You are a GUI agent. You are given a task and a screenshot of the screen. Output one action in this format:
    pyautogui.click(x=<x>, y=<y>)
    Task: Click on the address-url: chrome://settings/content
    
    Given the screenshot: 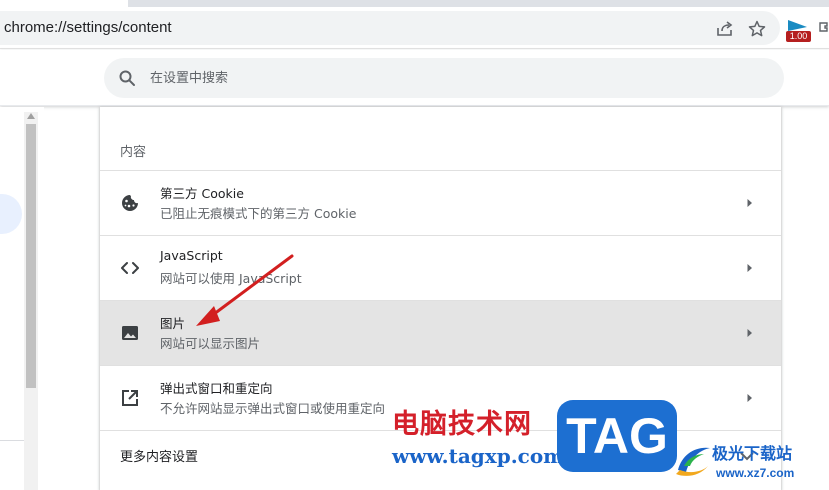 What is the action you would take?
    pyautogui.click(x=88, y=27)
    